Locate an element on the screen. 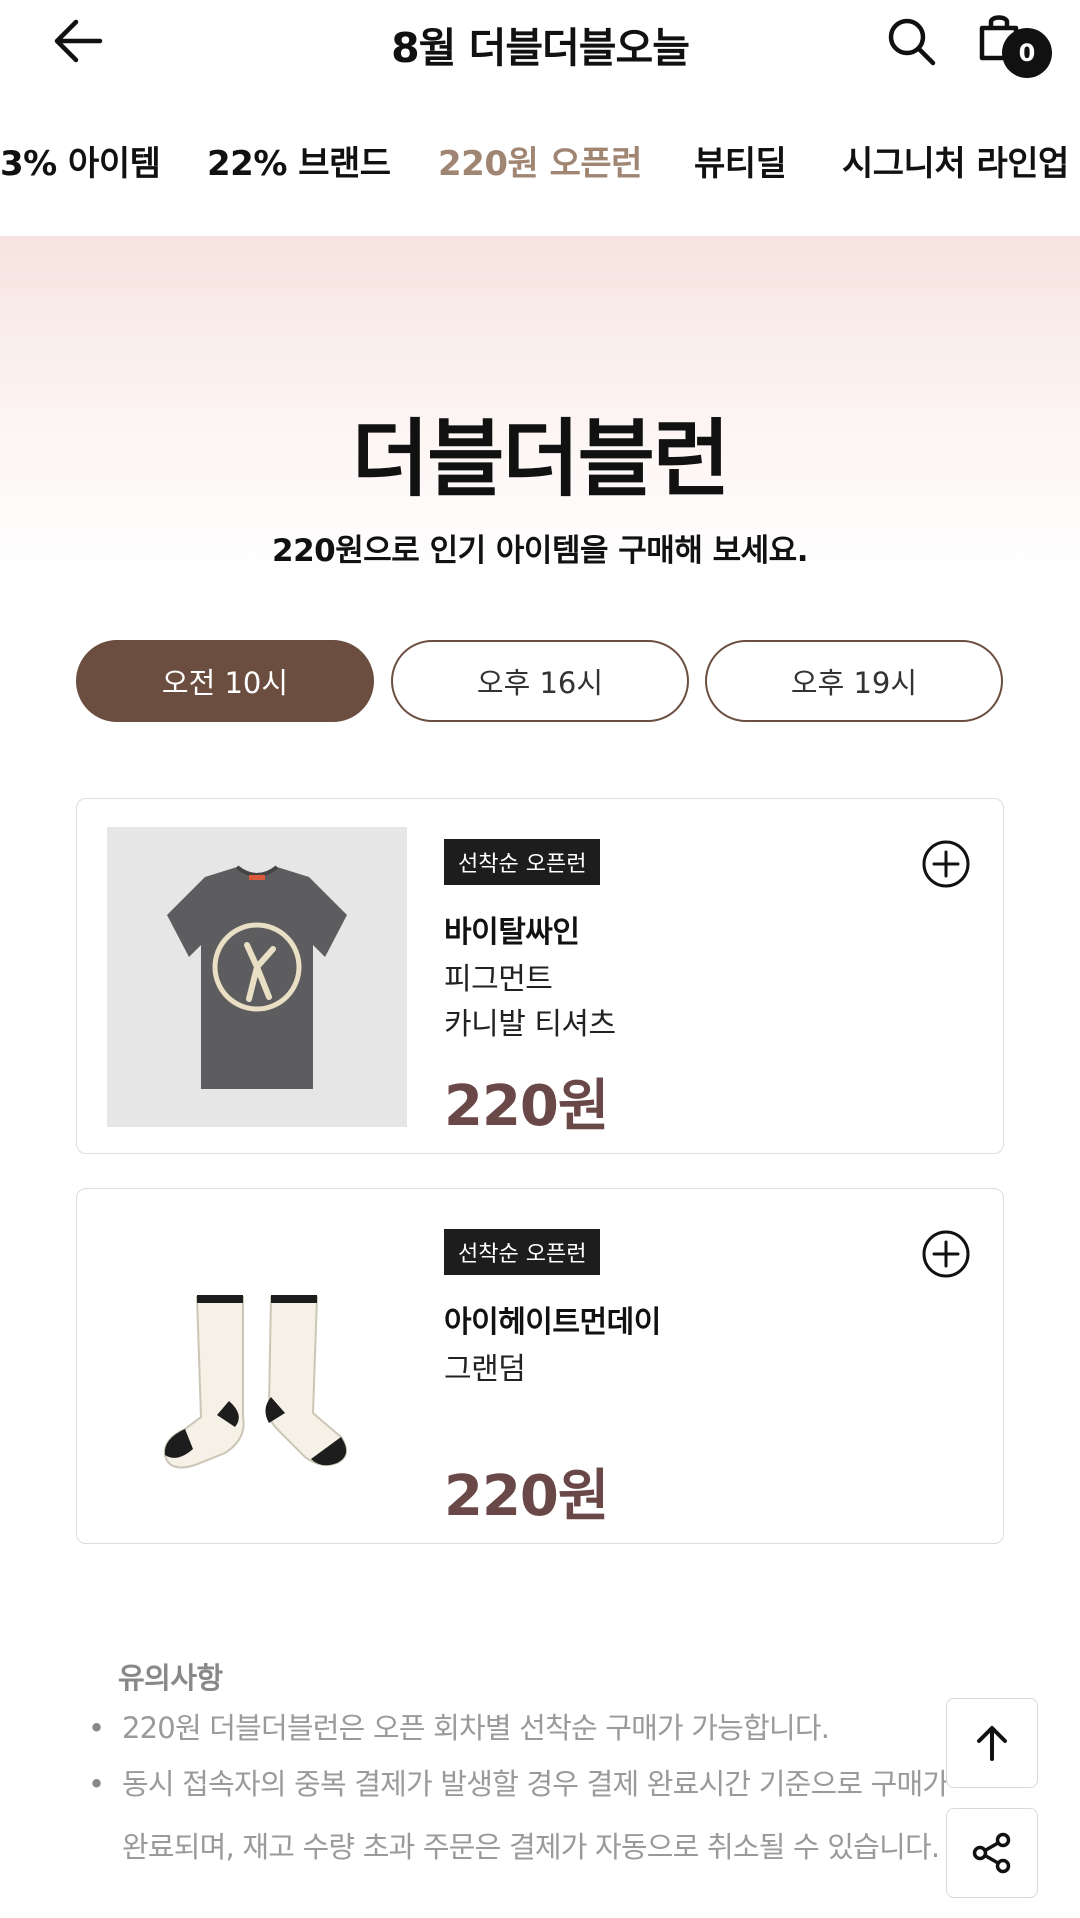 The image size is (1080, 1918). category-tabs: 3% 아이템 22% 브랜드 220원 오픈런 뷰티딜 시그니처 라인업 is located at coordinates (540, 166).